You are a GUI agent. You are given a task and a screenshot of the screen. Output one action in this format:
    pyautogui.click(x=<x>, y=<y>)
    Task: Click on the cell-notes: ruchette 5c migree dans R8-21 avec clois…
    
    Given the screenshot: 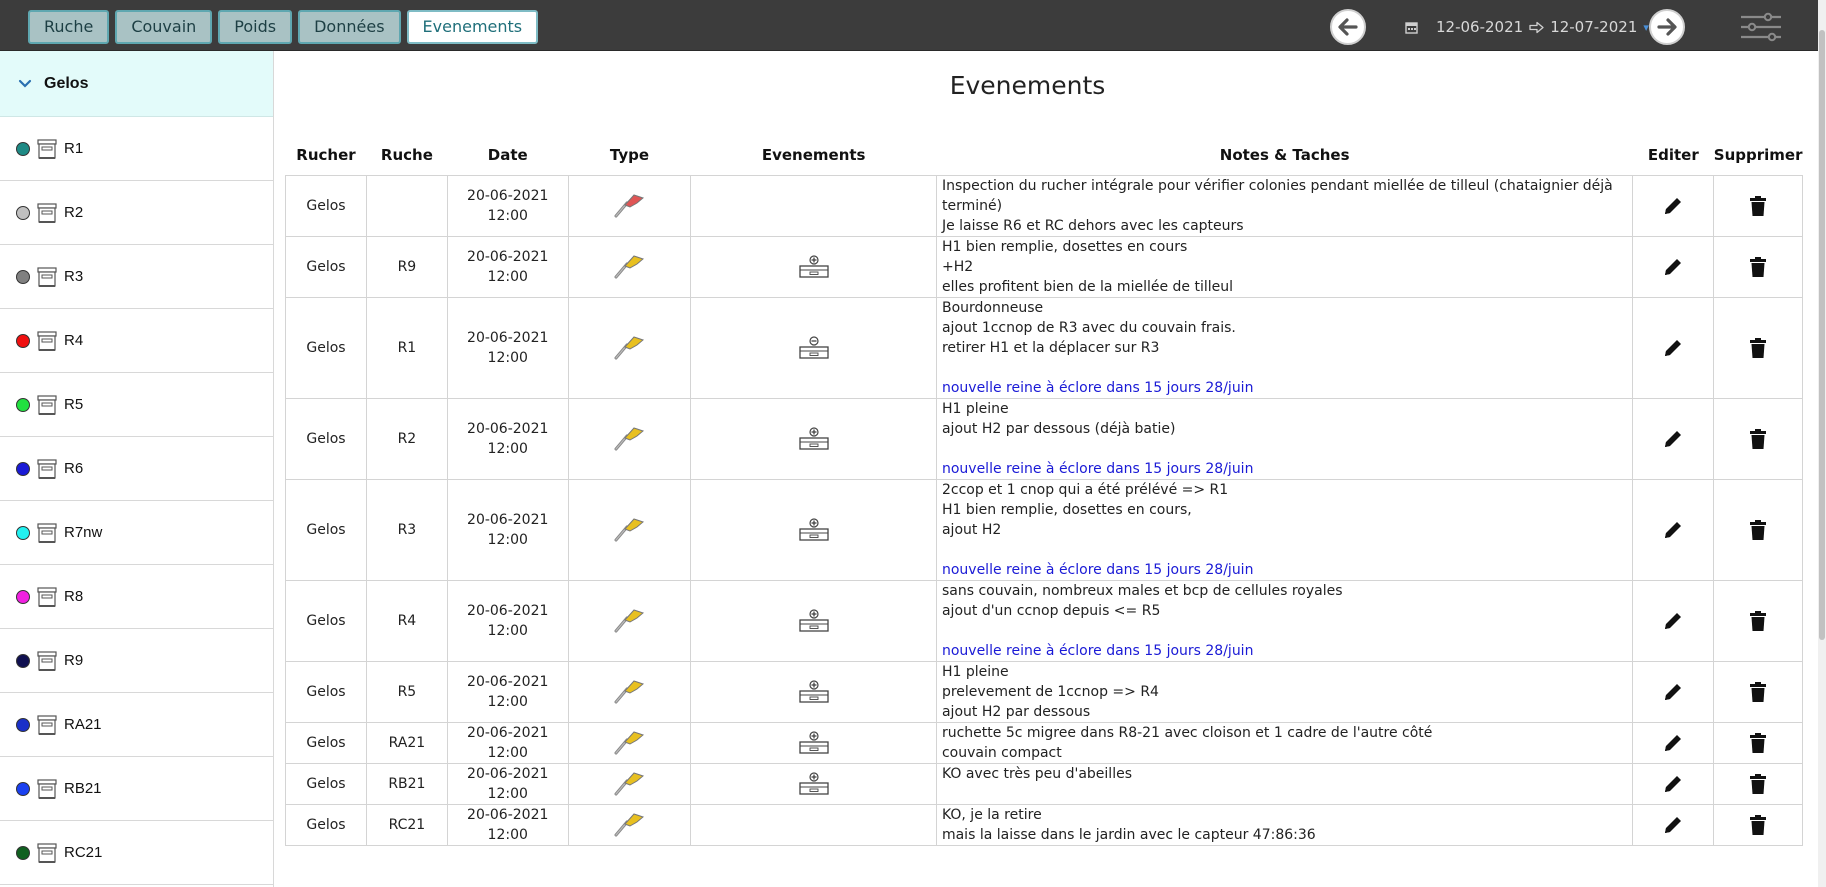 What is the action you would take?
    pyautogui.click(x=1284, y=742)
    